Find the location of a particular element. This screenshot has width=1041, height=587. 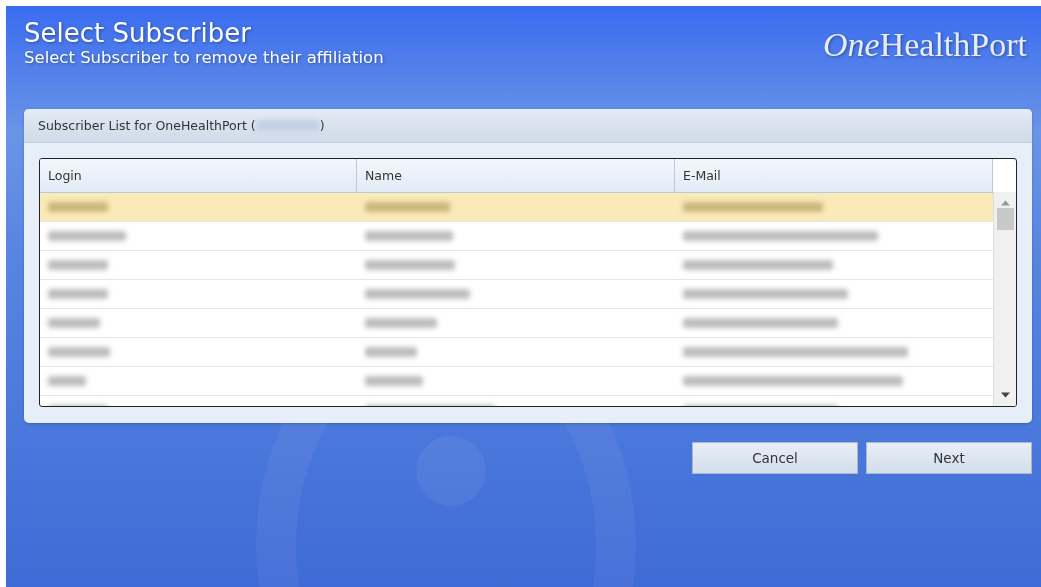

page-subtitle: Select Subscriber to remove their affiliation is located at coordinates (204, 58).